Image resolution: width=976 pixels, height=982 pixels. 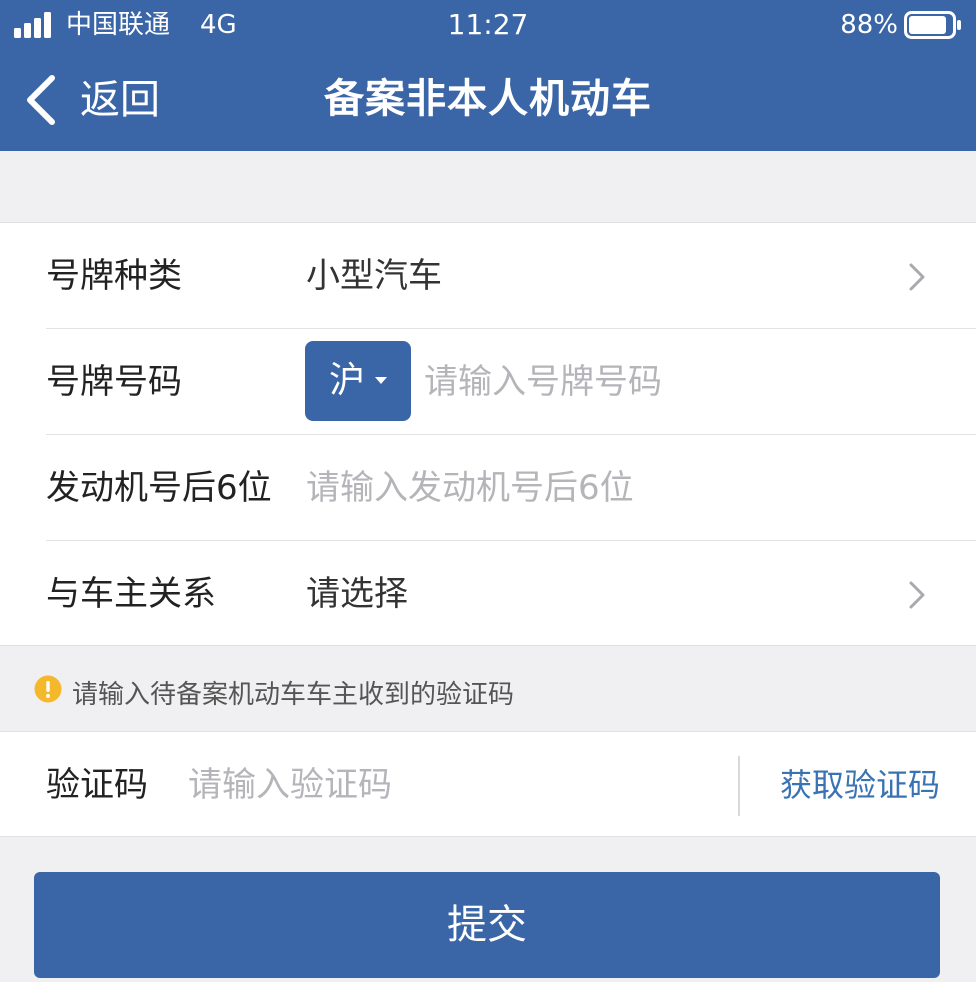 What do you see at coordinates (48, 689) in the screenshot?
I see `warning-circle-icon` at bounding box center [48, 689].